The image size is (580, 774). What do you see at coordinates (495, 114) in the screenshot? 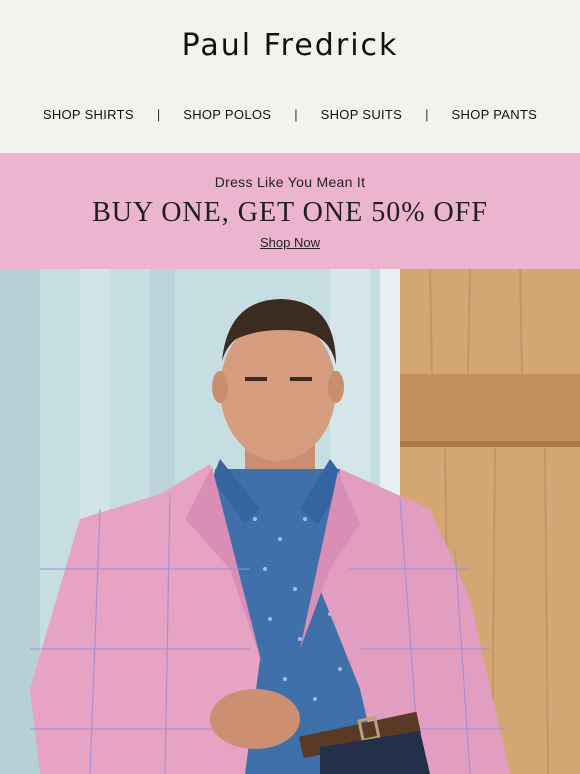
I see `nav-shop-pants: SHOP PANTS` at bounding box center [495, 114].